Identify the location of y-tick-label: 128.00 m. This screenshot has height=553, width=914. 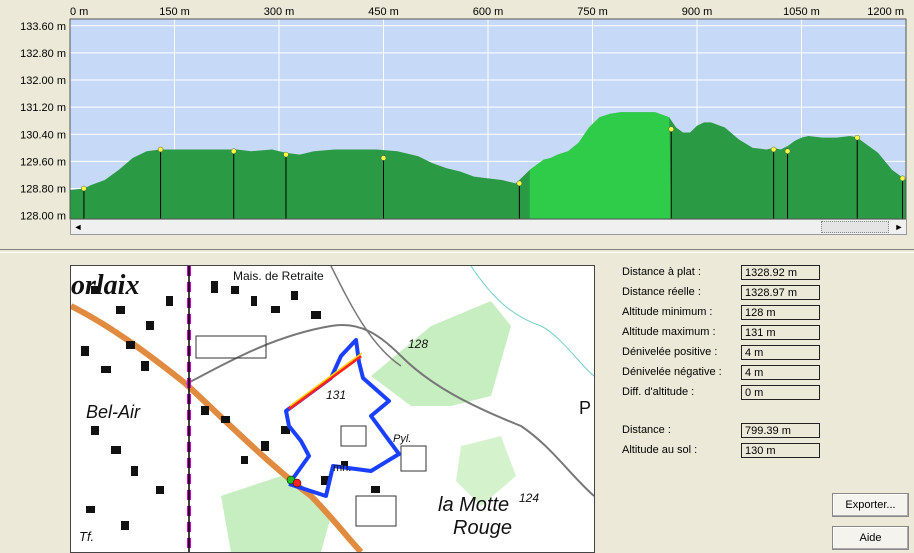
(43, 217).